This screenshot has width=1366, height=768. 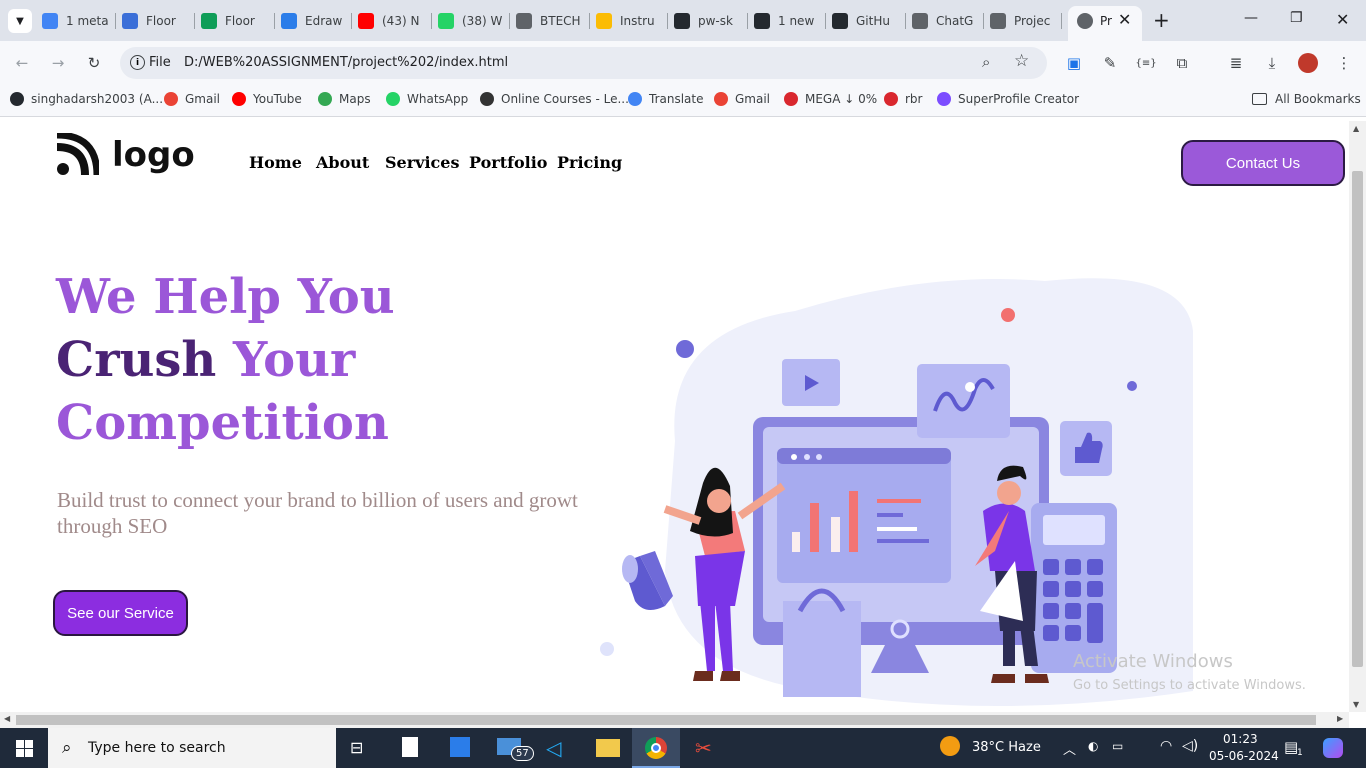 I want to click on scroll-left-arrow: ◀, so click(x=7, y=718).